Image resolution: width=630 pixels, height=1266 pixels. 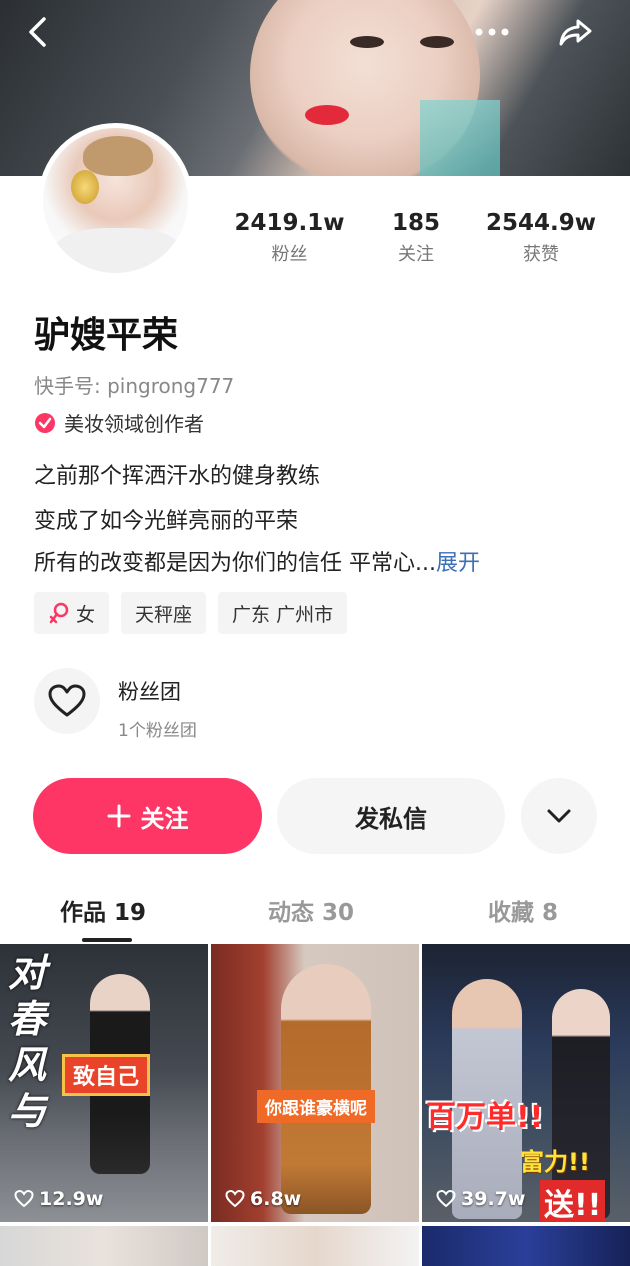 I want to click on tag-gender: 女, so click(x=72, y=613).